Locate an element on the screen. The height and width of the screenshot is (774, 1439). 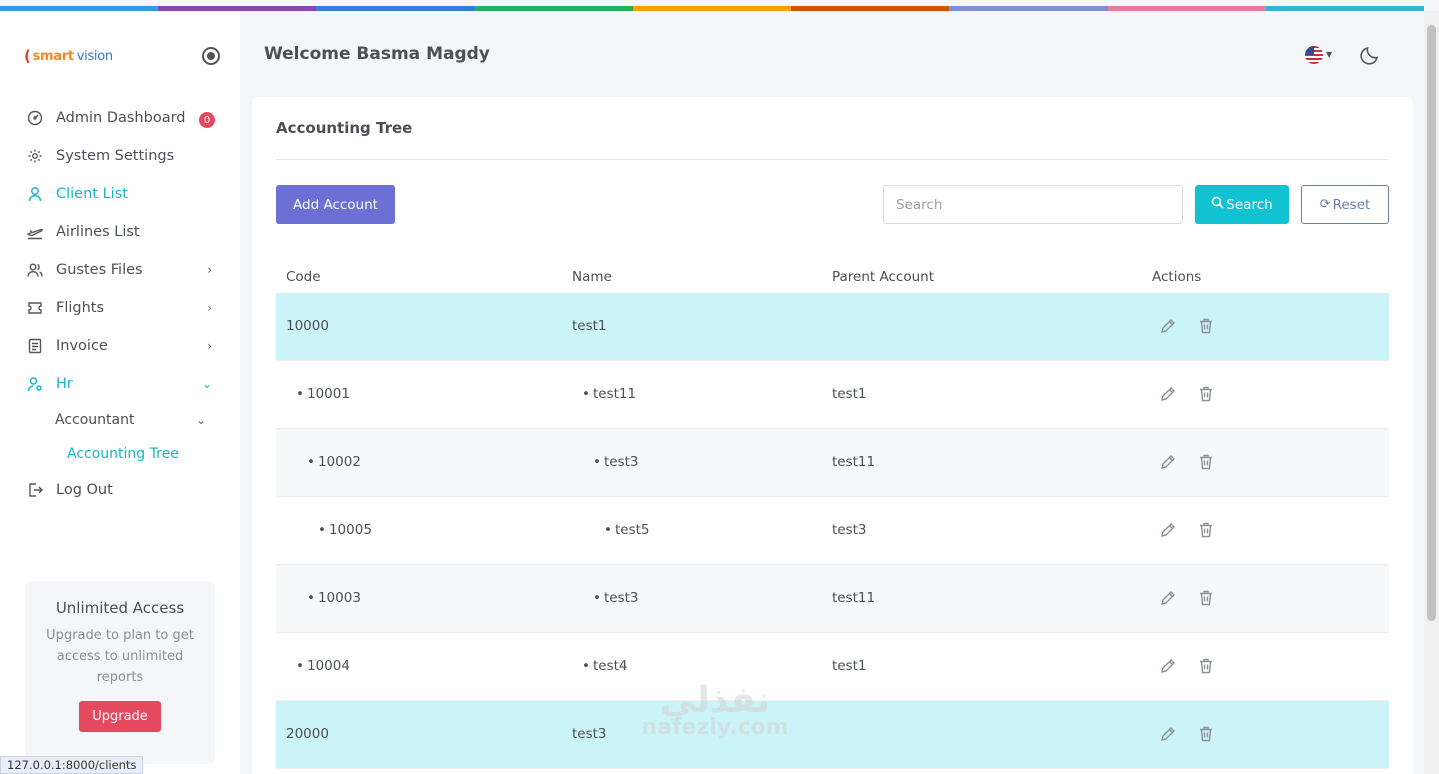
table-row: 10002 test3 test11 is located at coordinates (832, 463).